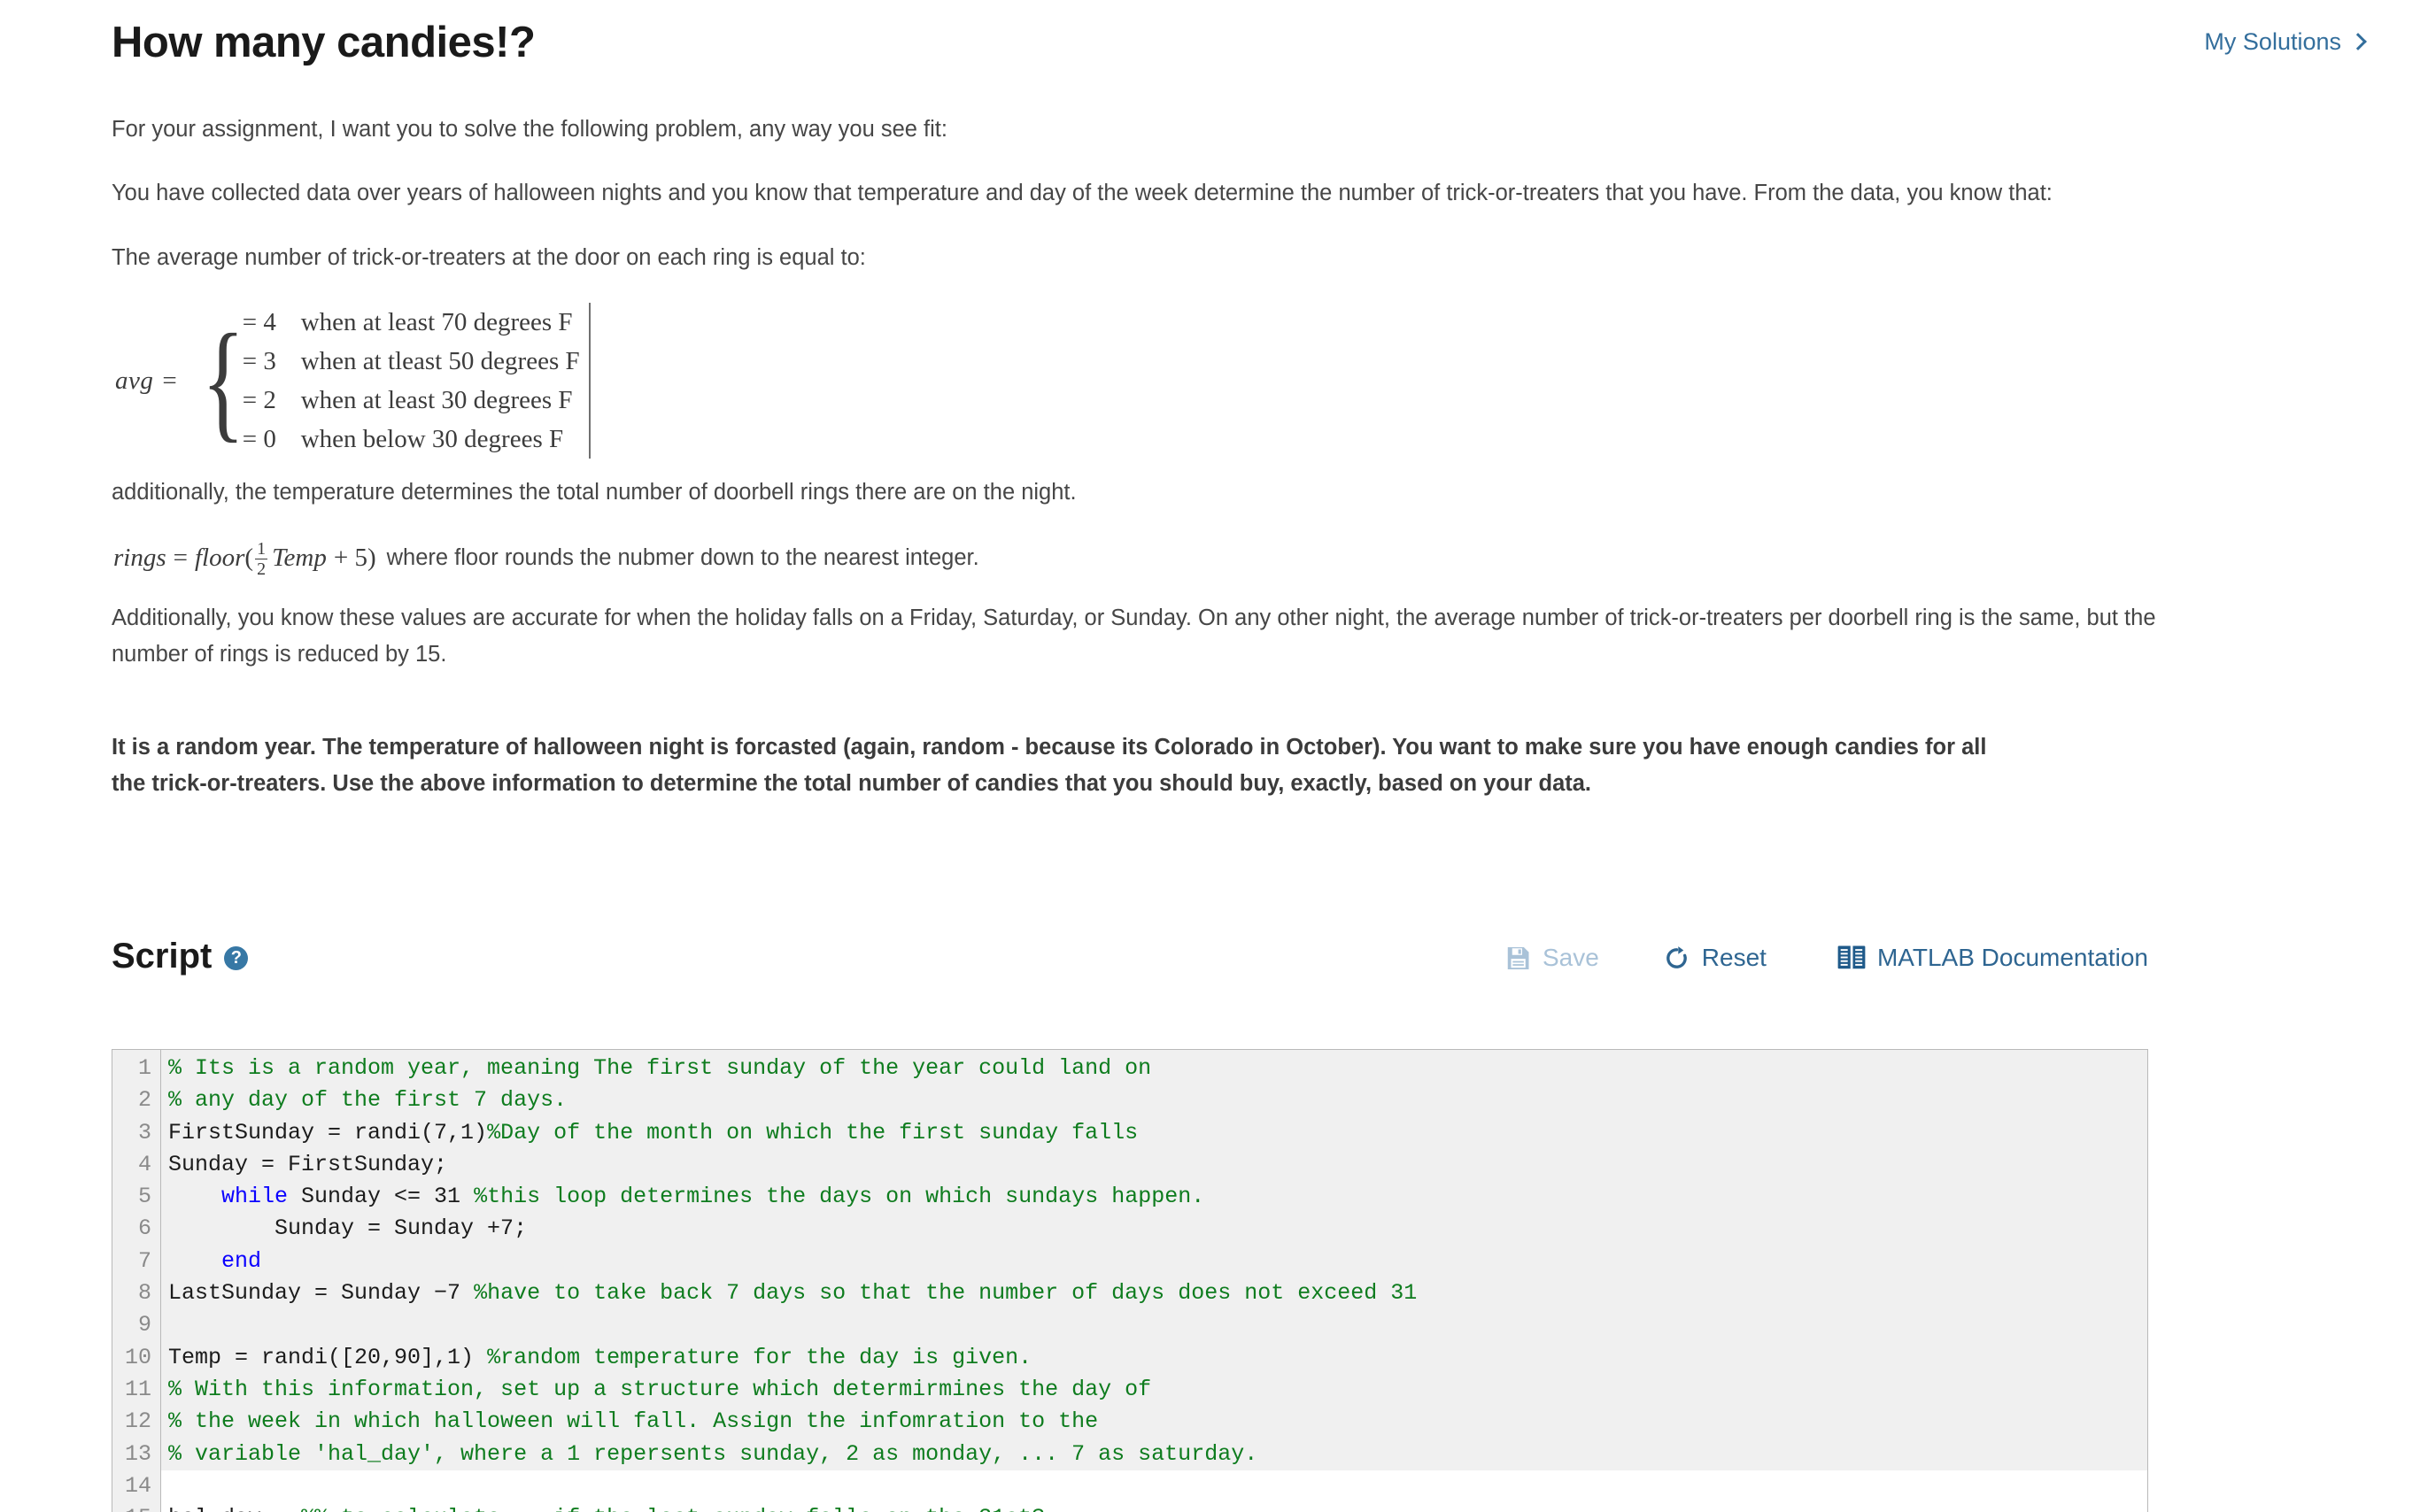  What do you see at coordinates (308, 1164) in the screenshot?
I see `code-token: Sunday = FirstSunday;` at bounding box center [308, 1164].